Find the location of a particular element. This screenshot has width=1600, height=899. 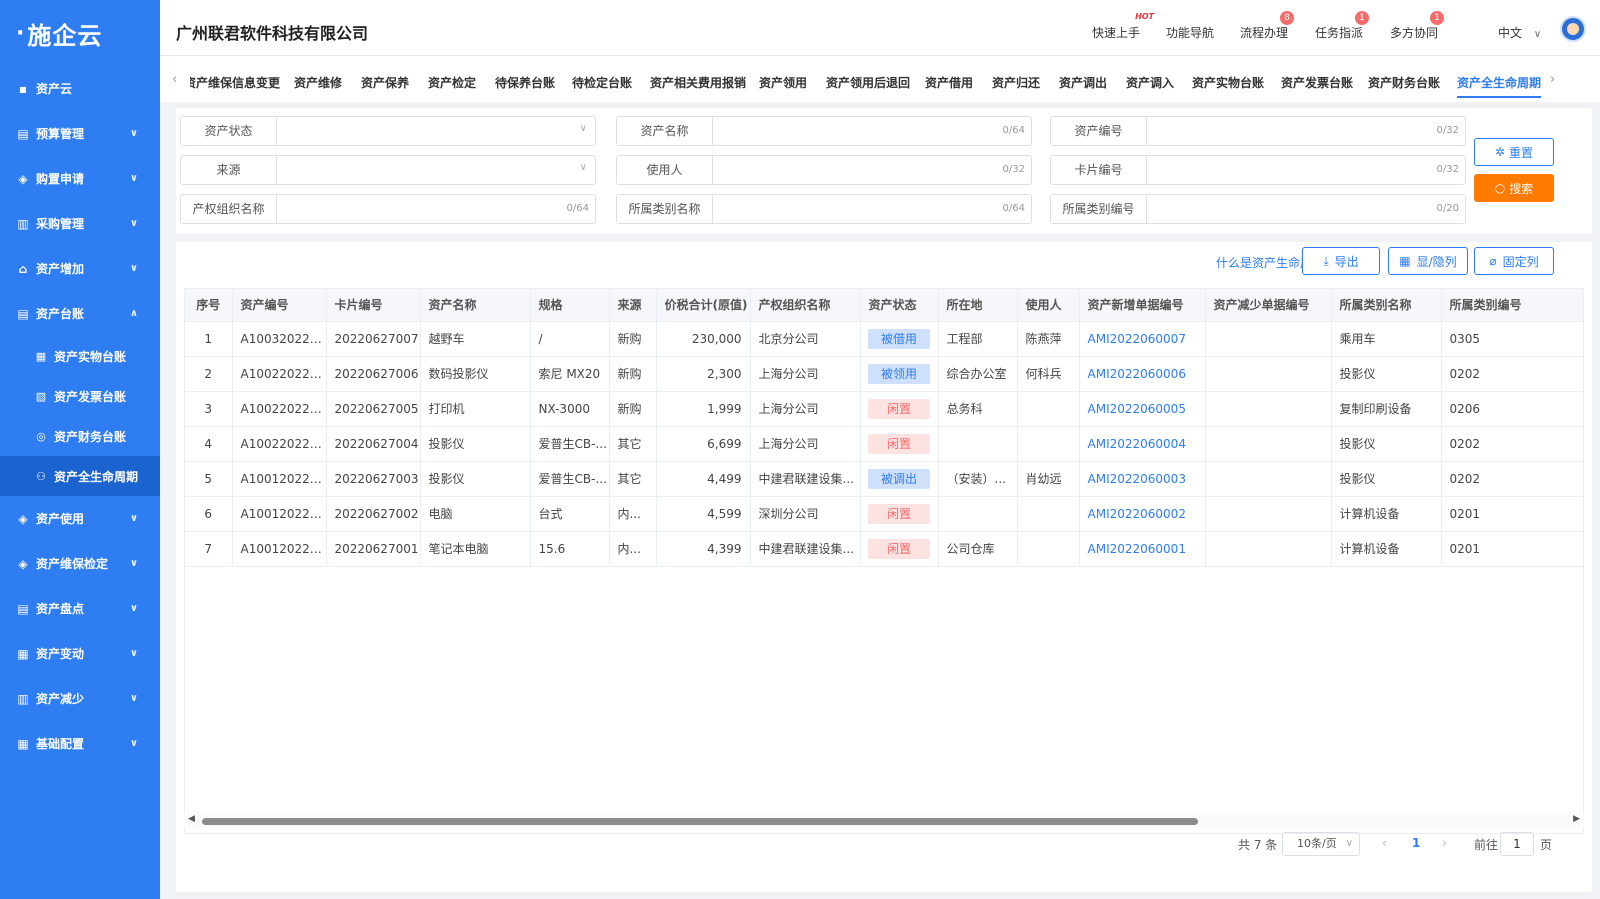

tab-9: 资产借用 is located at coordinates (949, 82).